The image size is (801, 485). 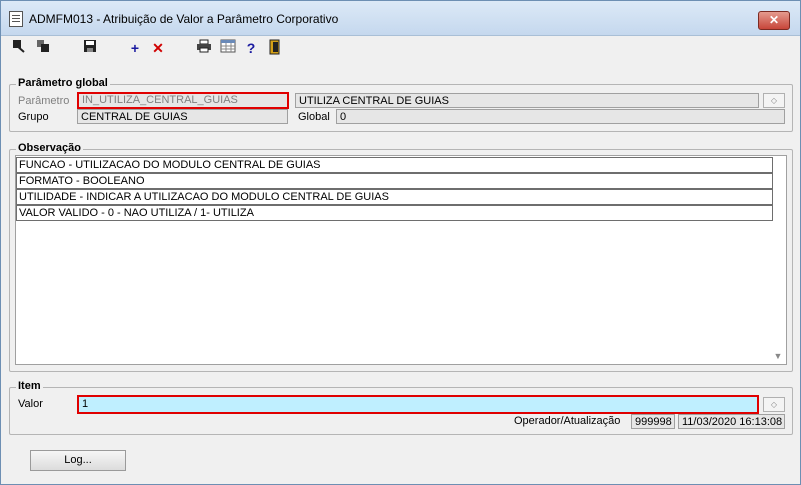 I want to click on parametro-lookup-button: ◇, so click(x=774, y=100).